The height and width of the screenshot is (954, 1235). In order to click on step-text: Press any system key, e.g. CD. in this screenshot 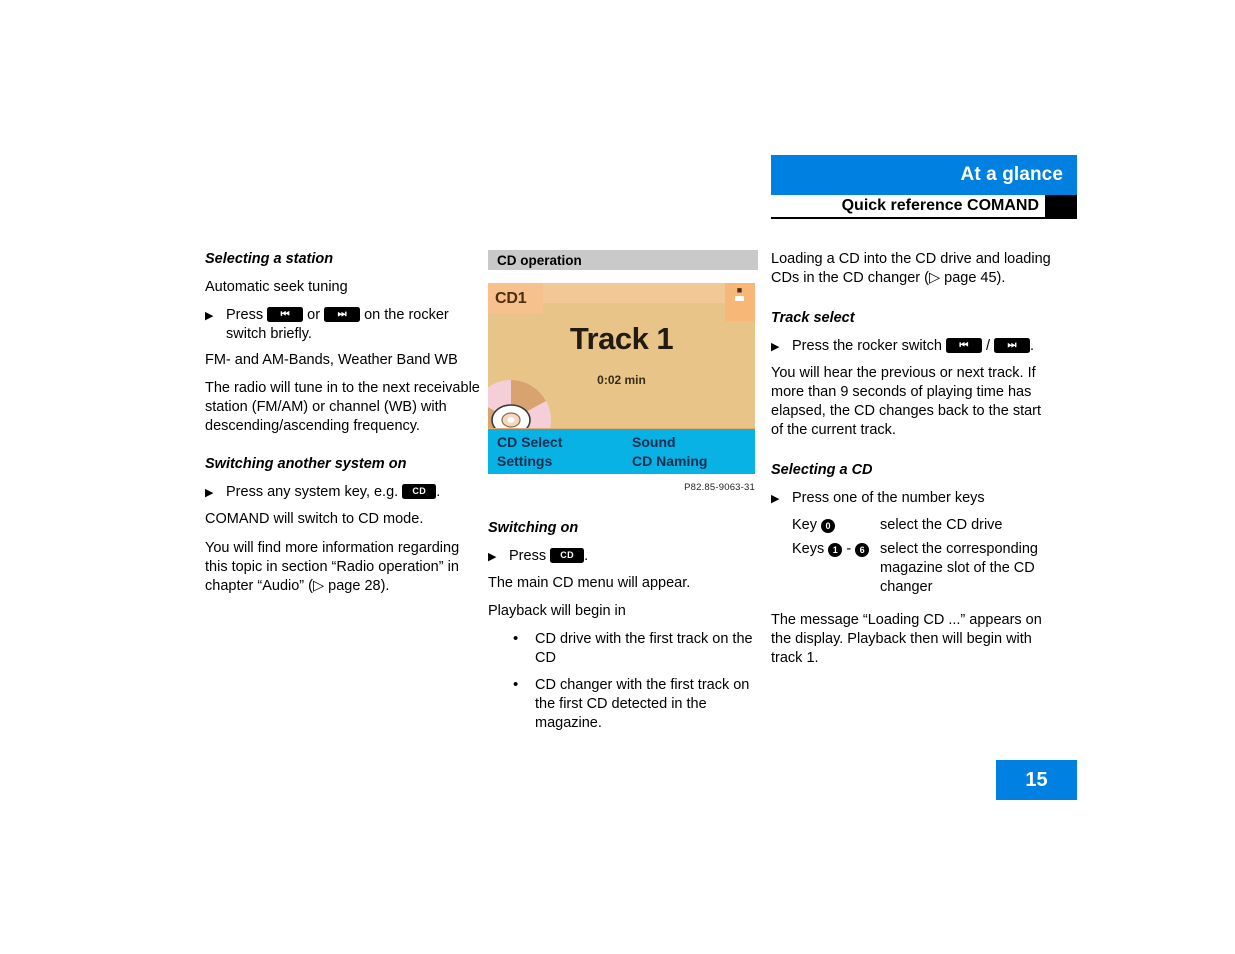, I will do `click(353, 493)`.